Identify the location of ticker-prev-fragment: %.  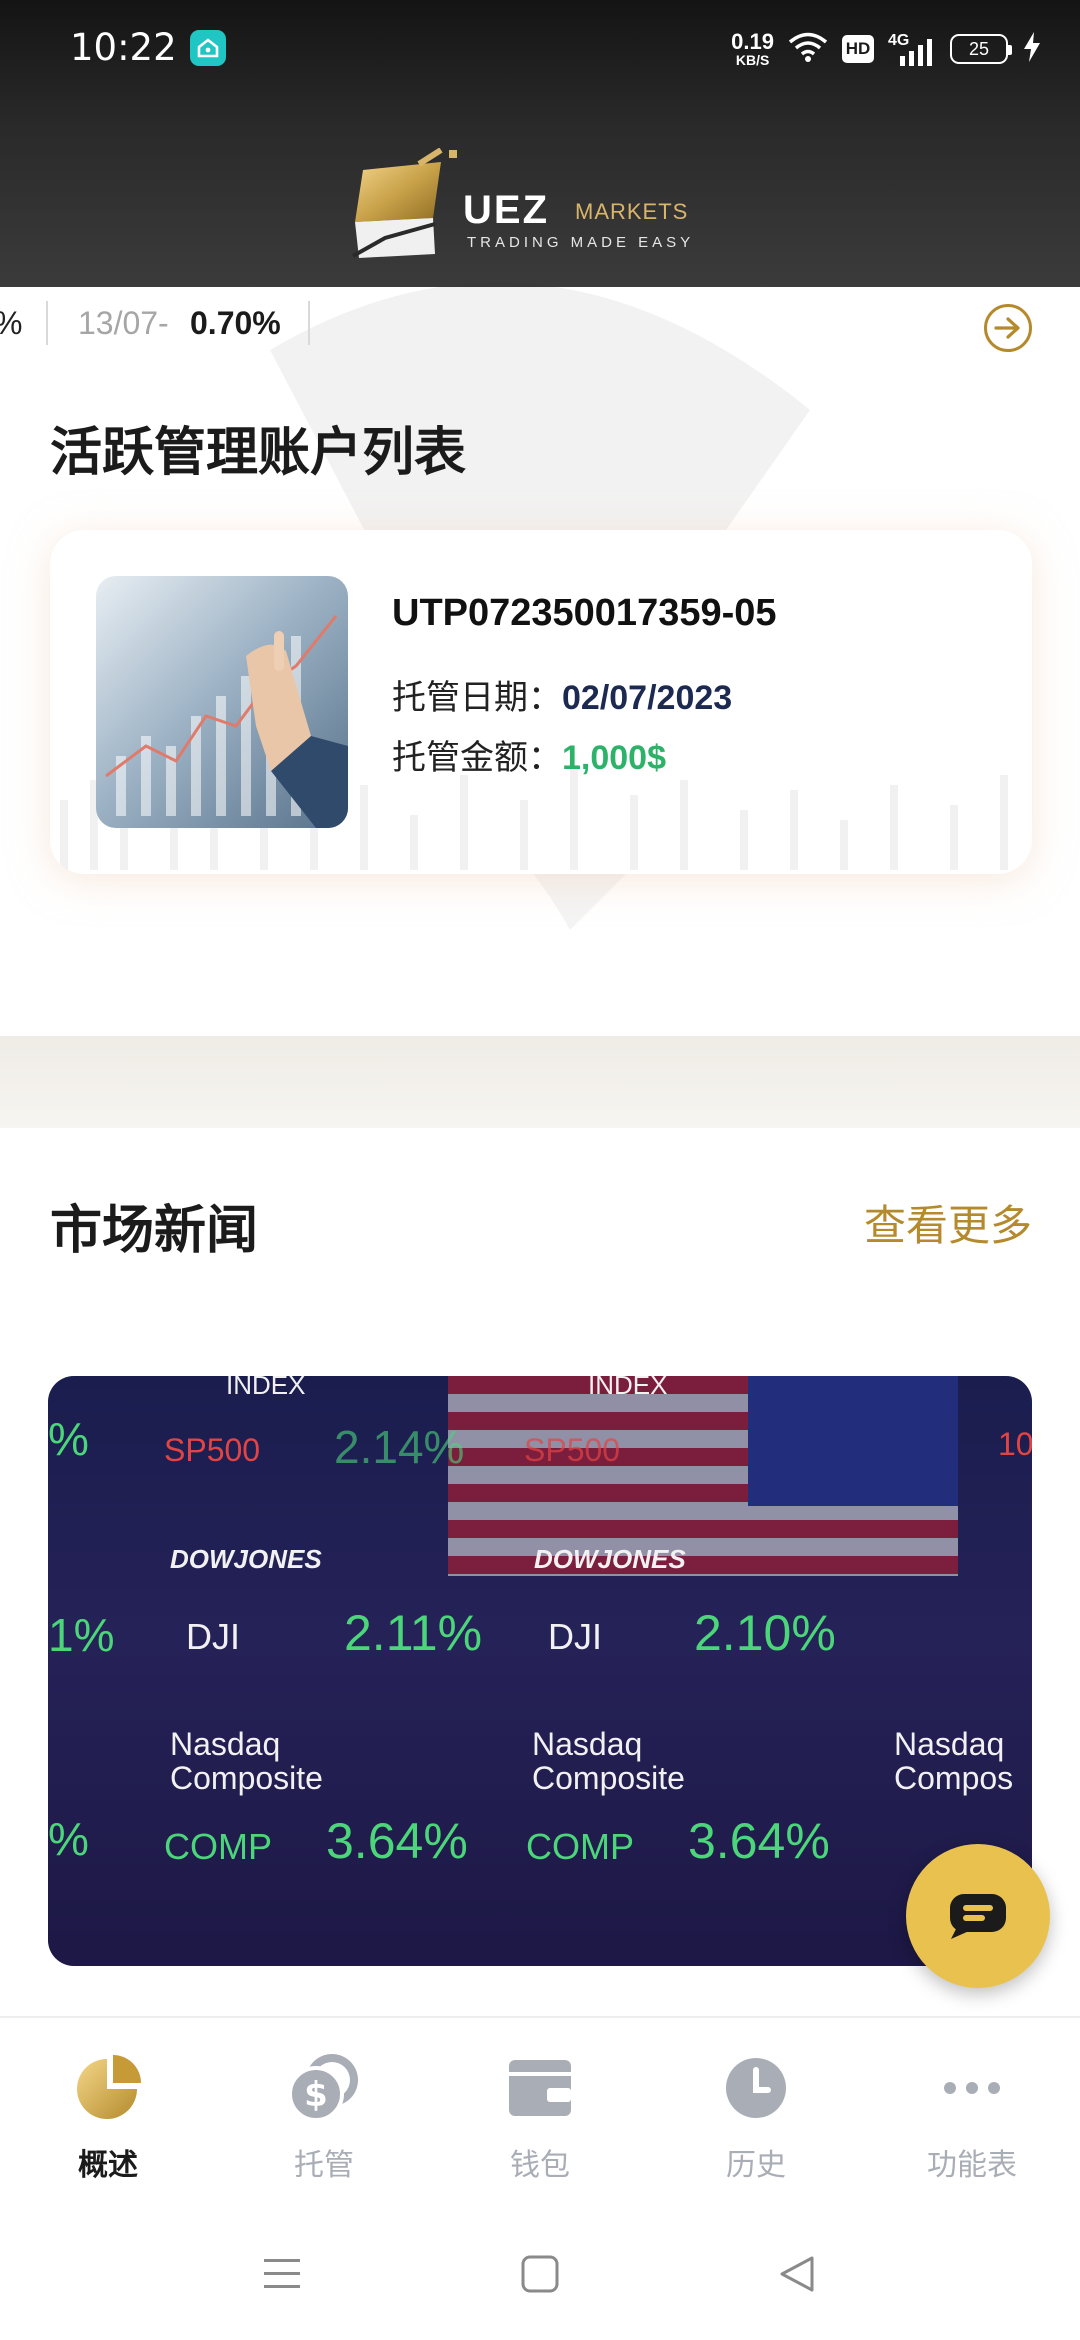
(11, 323).